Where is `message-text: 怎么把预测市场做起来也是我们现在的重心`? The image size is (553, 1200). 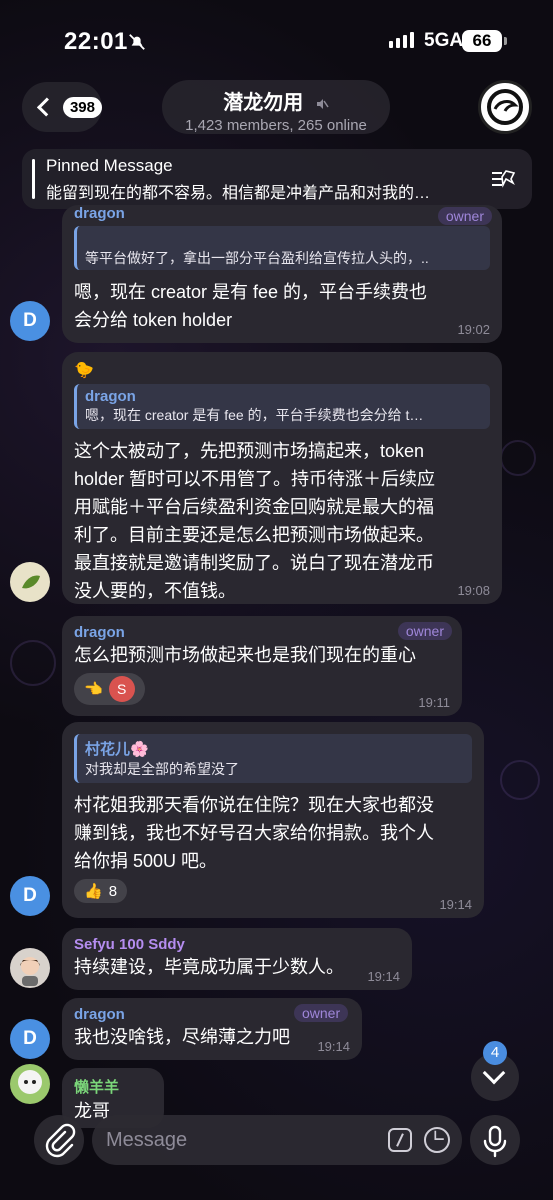 message-text: 怎么把预测市场做起来也是我们现在的重心 is located at coordinates (245, 655).